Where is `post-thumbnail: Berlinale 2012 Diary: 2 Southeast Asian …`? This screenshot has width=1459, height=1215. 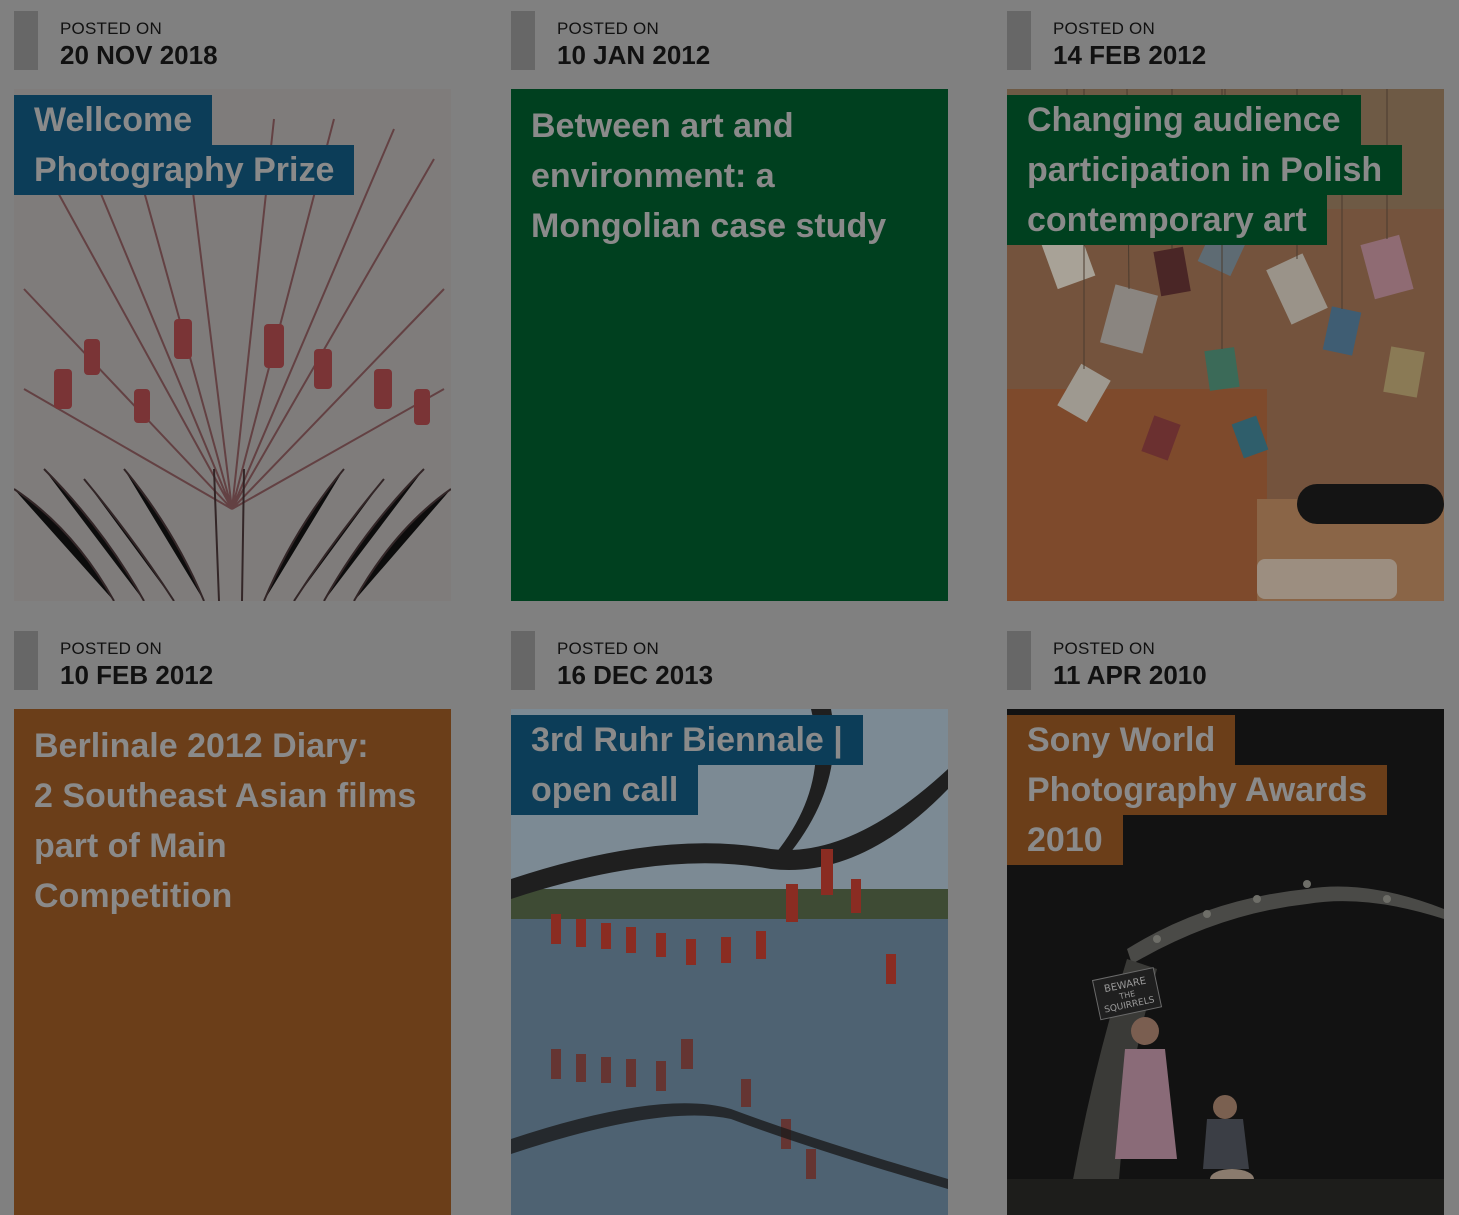 post-thumbnail: Berlinale 2012 Diary: 2 Southeast Asian … is located at coordinates (232, 962).